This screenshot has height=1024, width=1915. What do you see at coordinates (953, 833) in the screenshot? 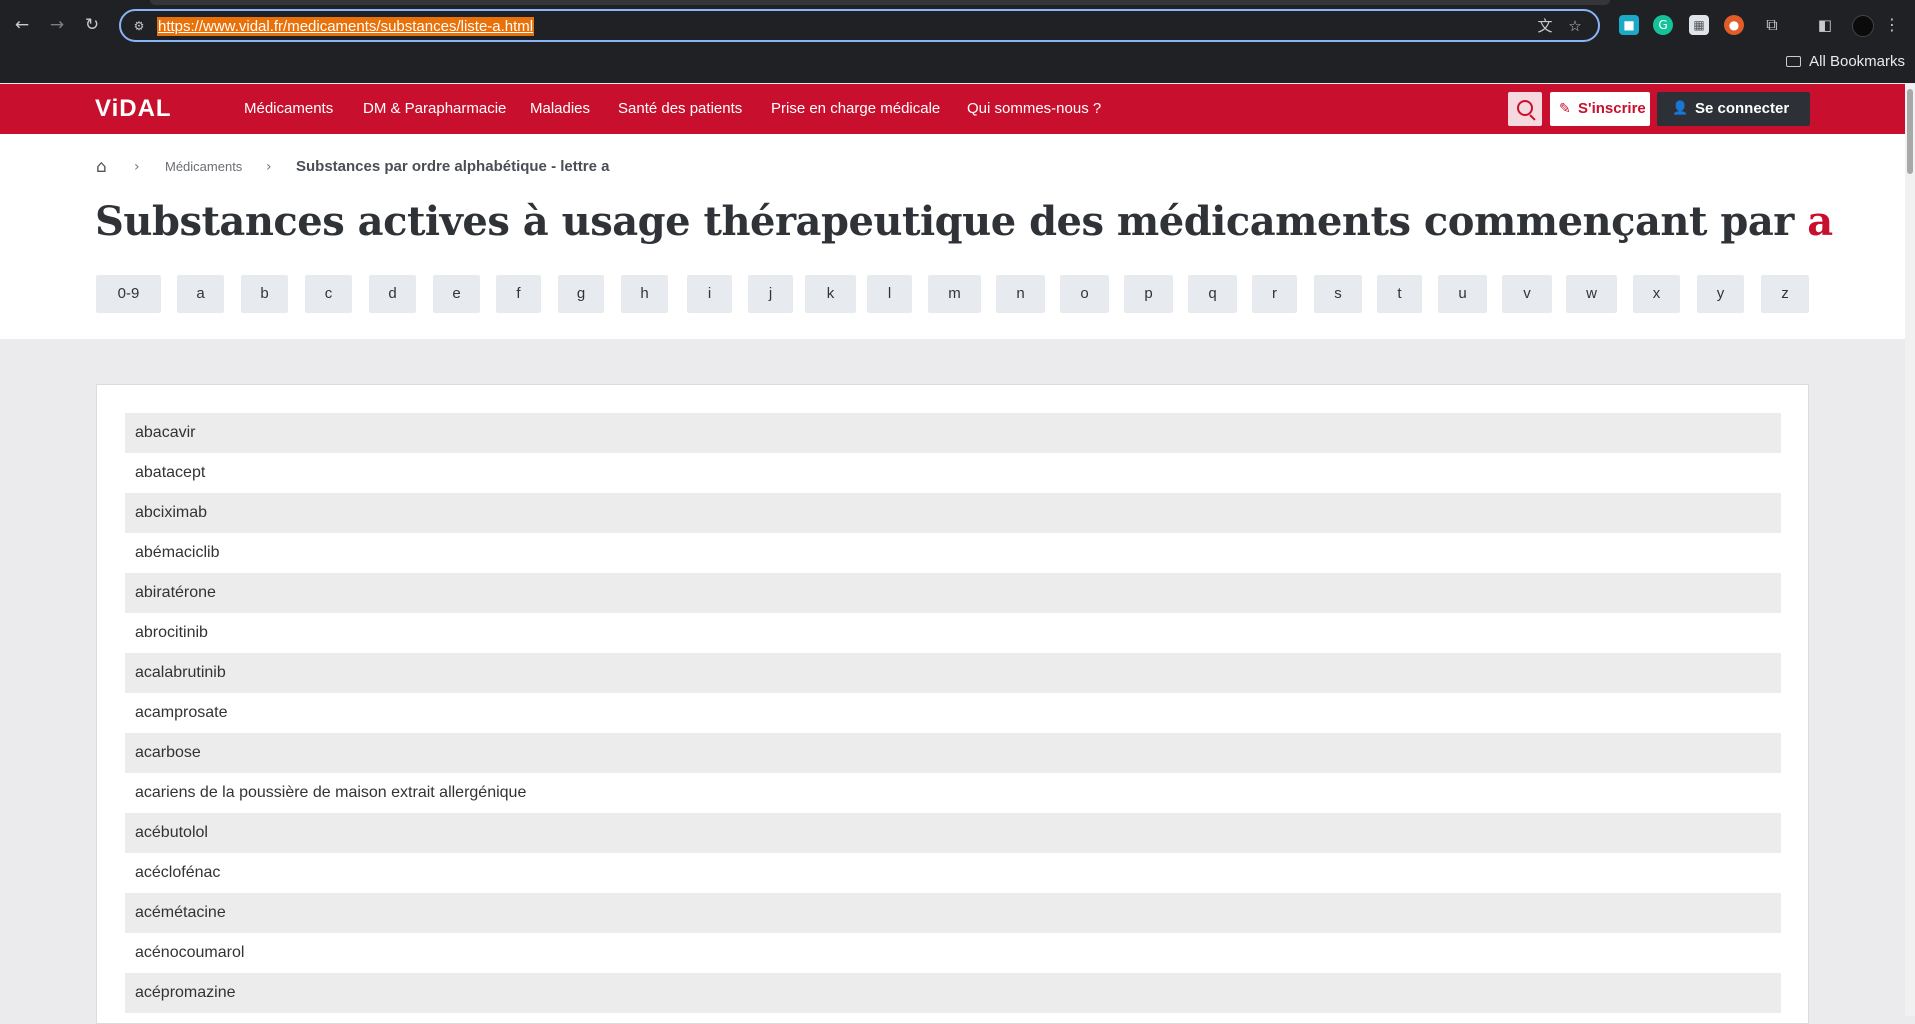
I see `substance-link: acébutolol` at bounding box center [953, 833].